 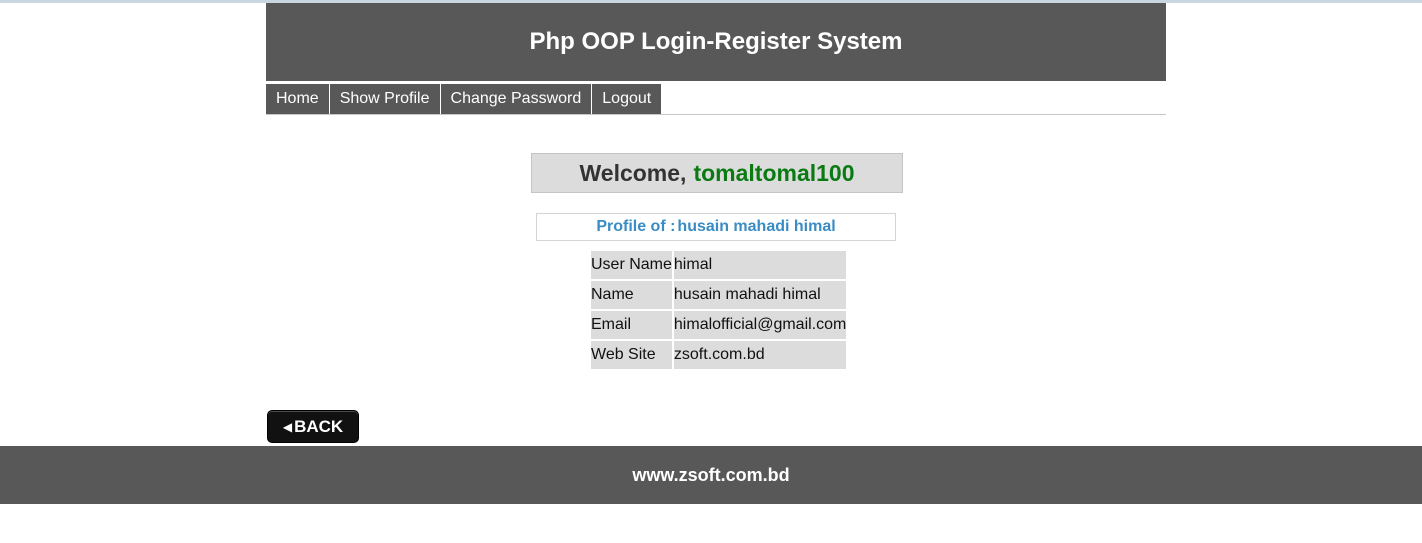 I want to click on footer-link: www.zsoft.com.bd, so click(x=710, y=475).